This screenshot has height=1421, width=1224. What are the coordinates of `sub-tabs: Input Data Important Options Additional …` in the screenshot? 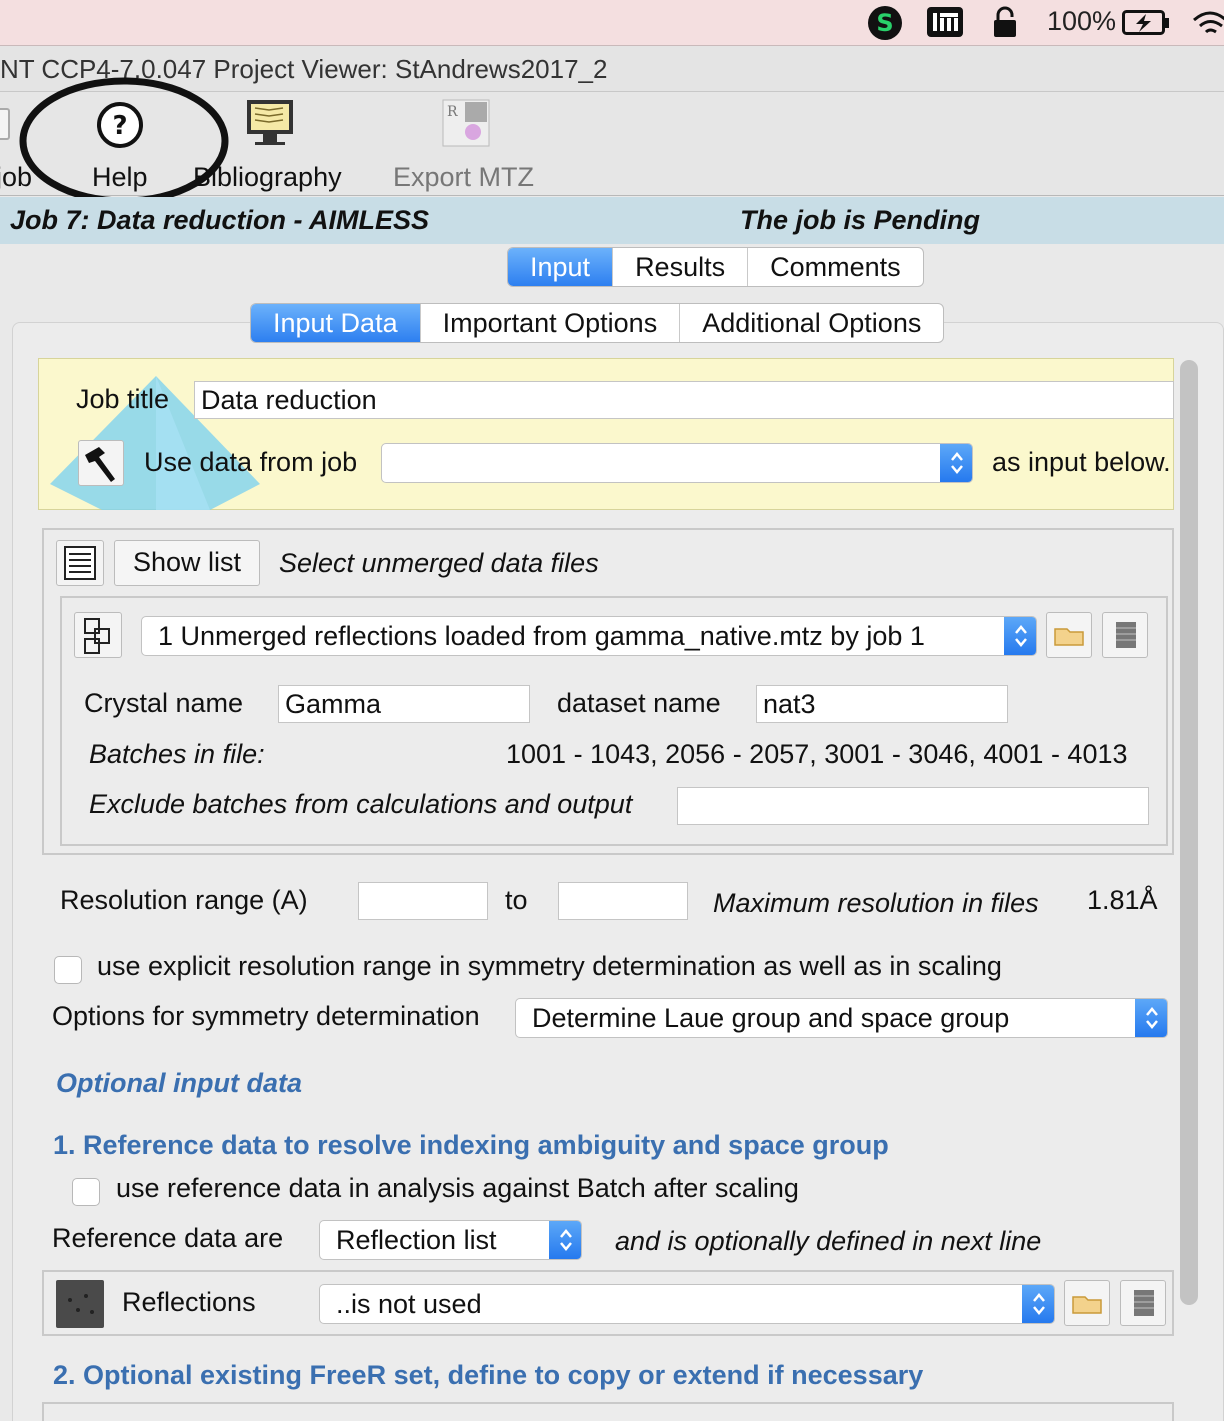 It's located at (597, 323).